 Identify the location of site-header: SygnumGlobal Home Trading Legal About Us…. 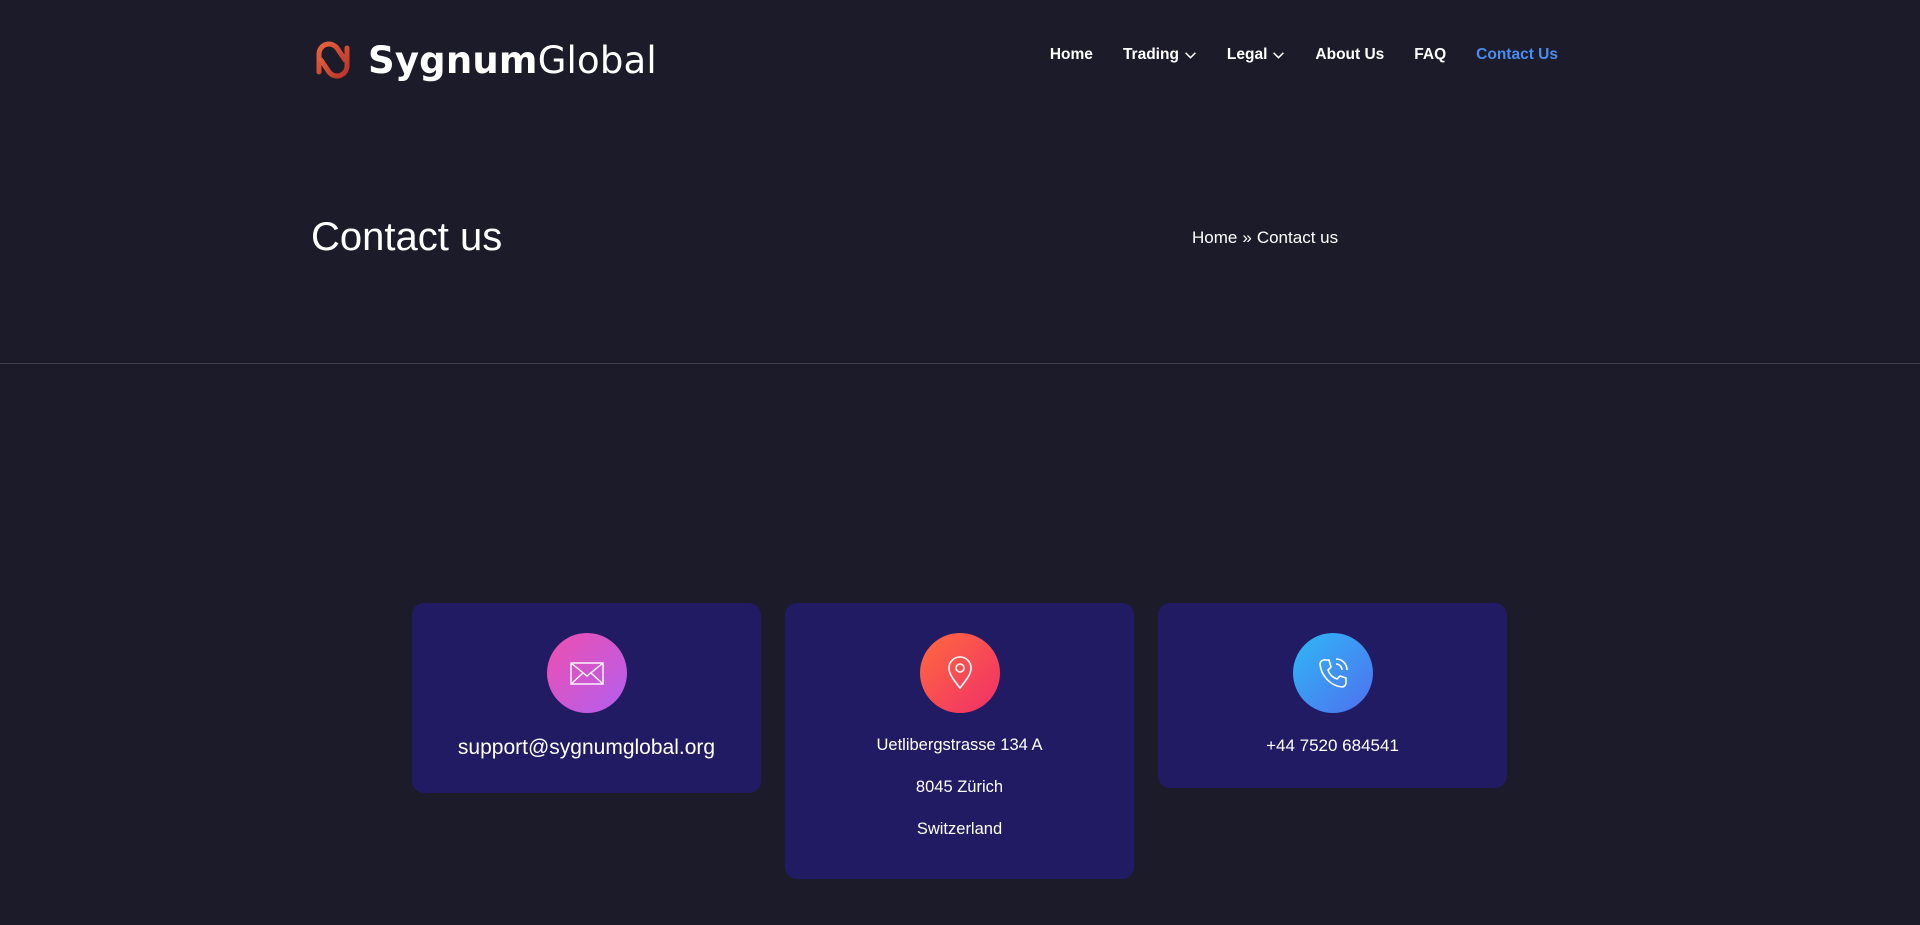
(960, 57).